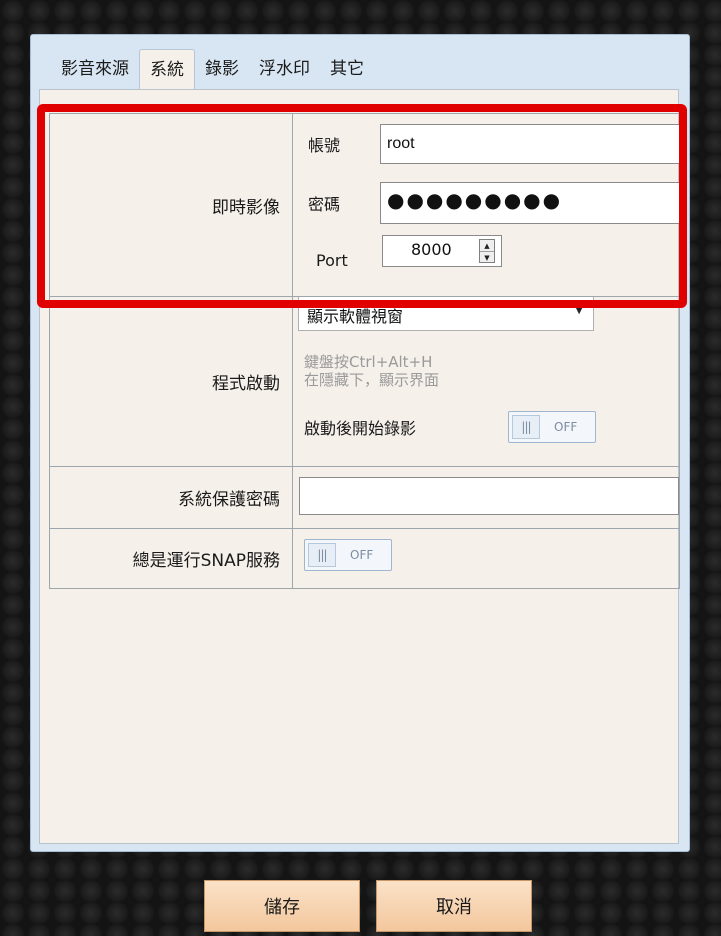 The height and width of the screenshot is (936, 721). I want to click on tab-watermark: 浮水印, so click(284, 69).